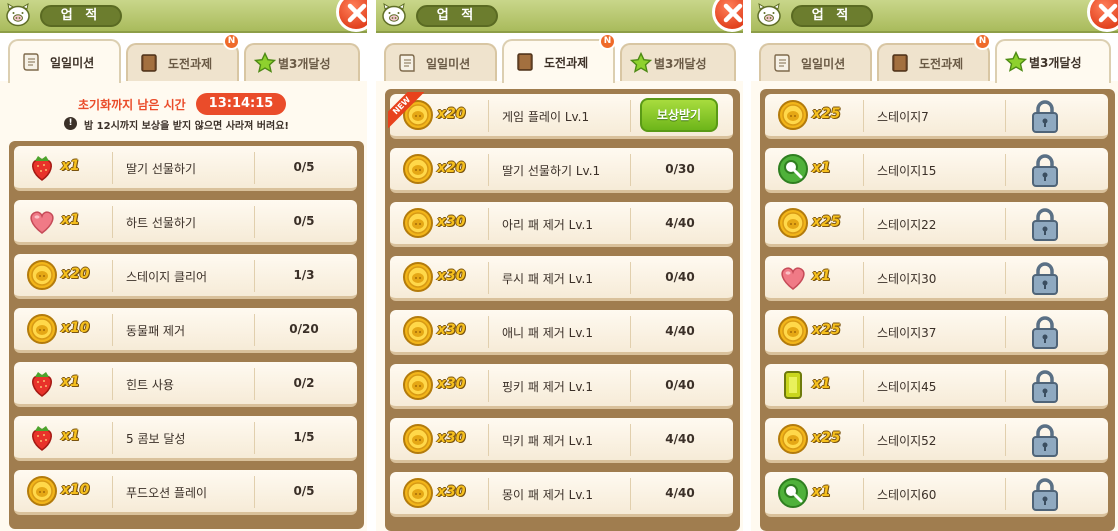 Image resolution: width=1118 pixels, height=531 pixels. Describe the element at coordinates (907, 279) in the screenshot. I see `mission-name: 스테이지30` at that location.